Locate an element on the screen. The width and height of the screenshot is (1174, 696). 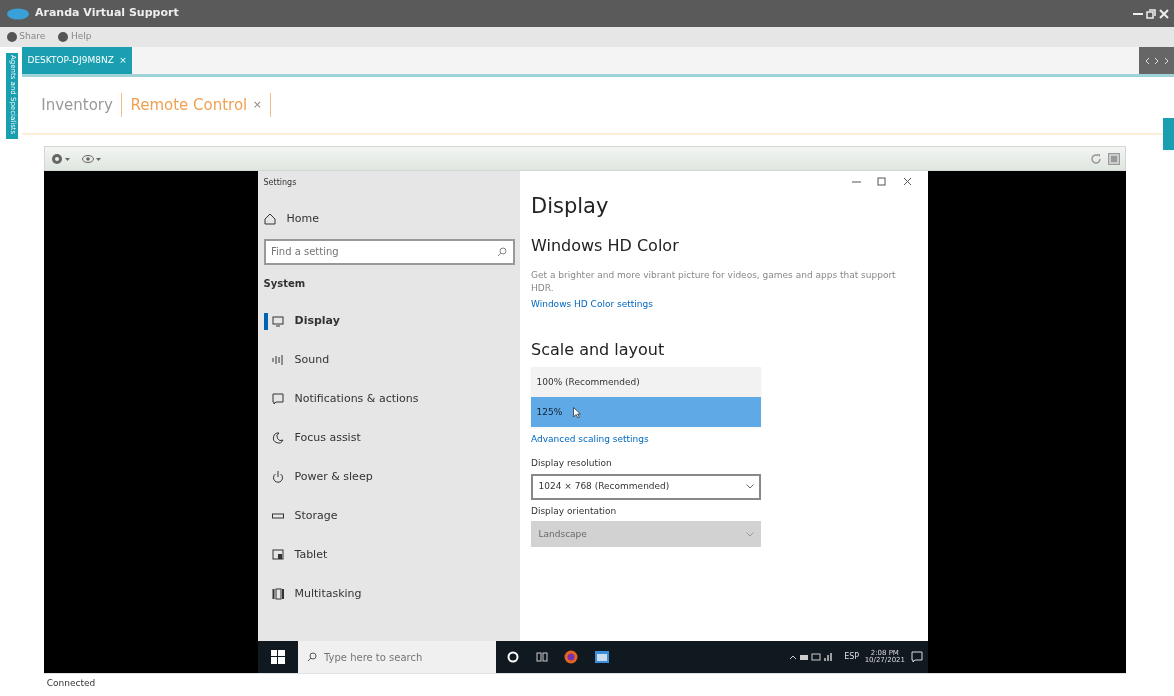
nav-item: Notifications & actions is located at coordinates (389, 399).